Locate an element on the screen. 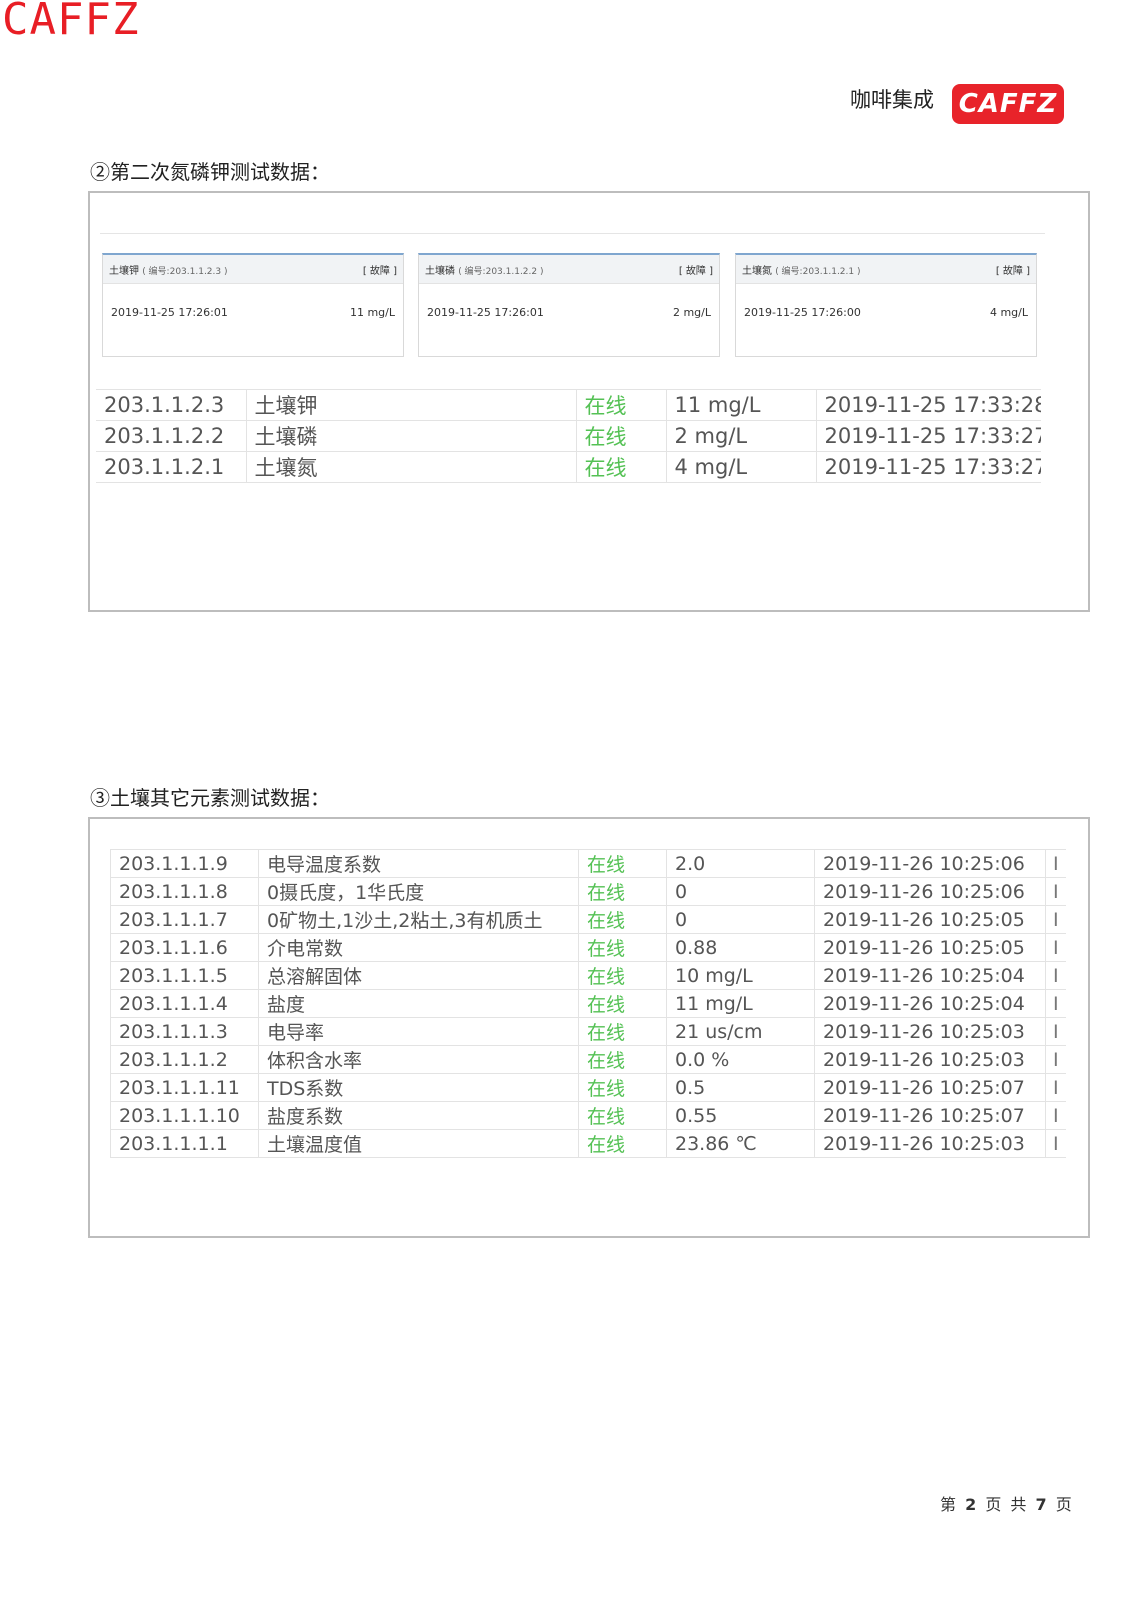 This screenshot has width=1131, height=1600. card-value: 4 mg/L is located at coordinates (1008, 312).